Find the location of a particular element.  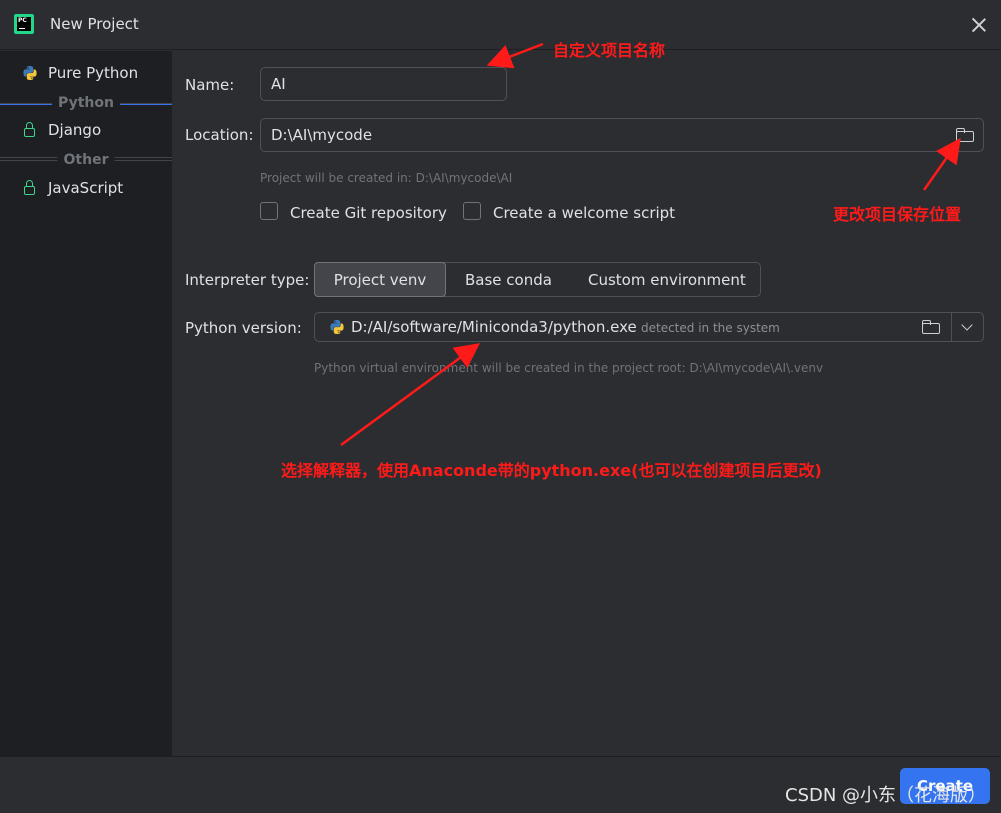

name-input: AI is located at coordinates (383, 84).